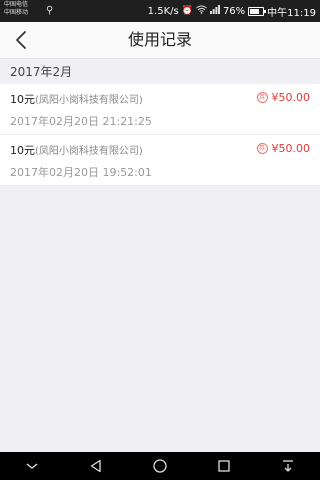  What do you see at coordinates (41, 72) in the screenshot?
I see `month-label: 2017年2月` at bounding box center [41, 72].